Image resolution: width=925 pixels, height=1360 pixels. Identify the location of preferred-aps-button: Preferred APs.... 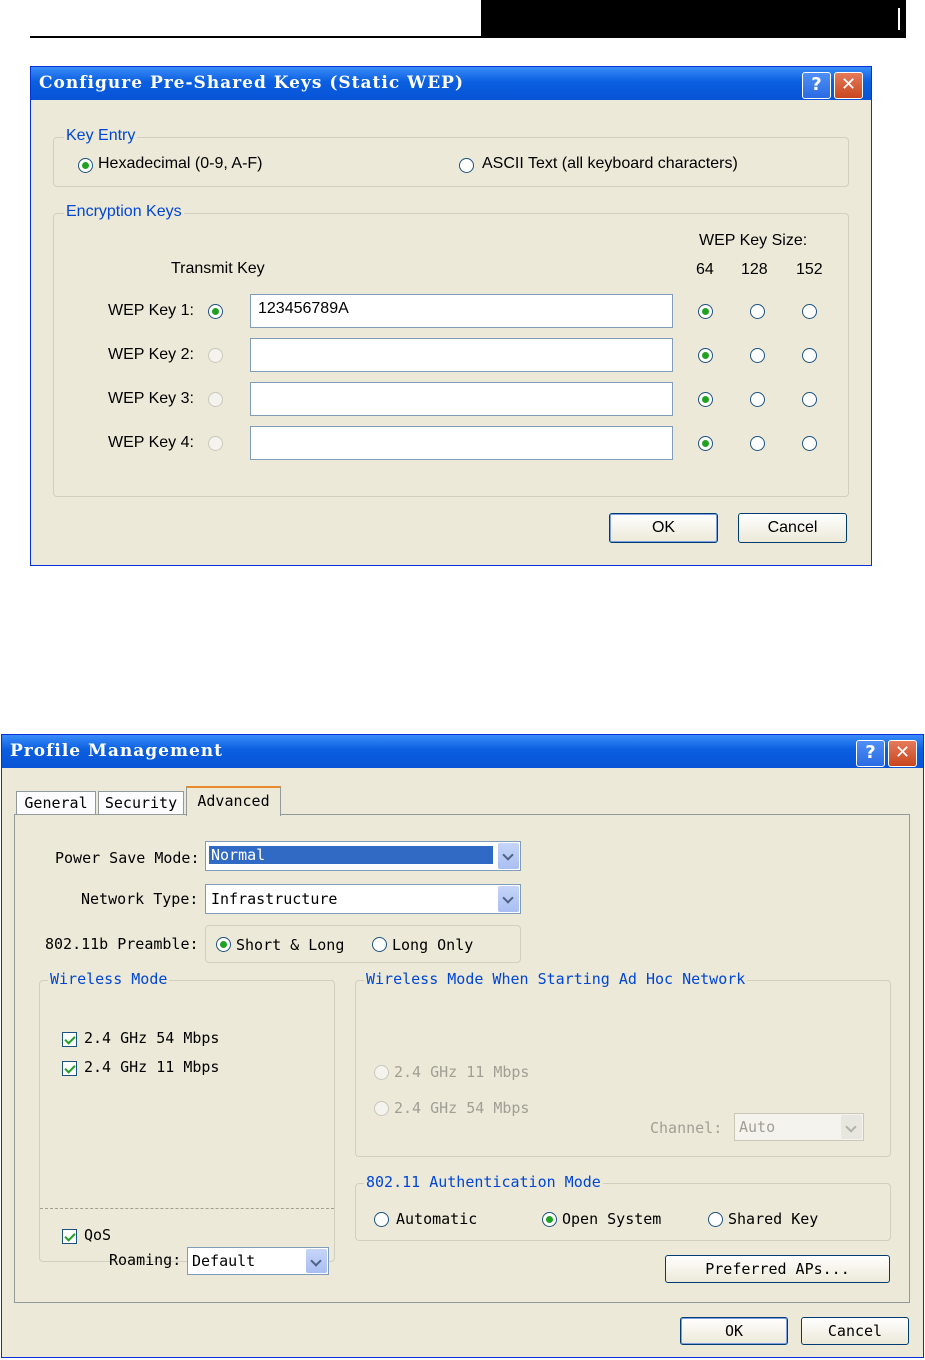
(777, 1269).